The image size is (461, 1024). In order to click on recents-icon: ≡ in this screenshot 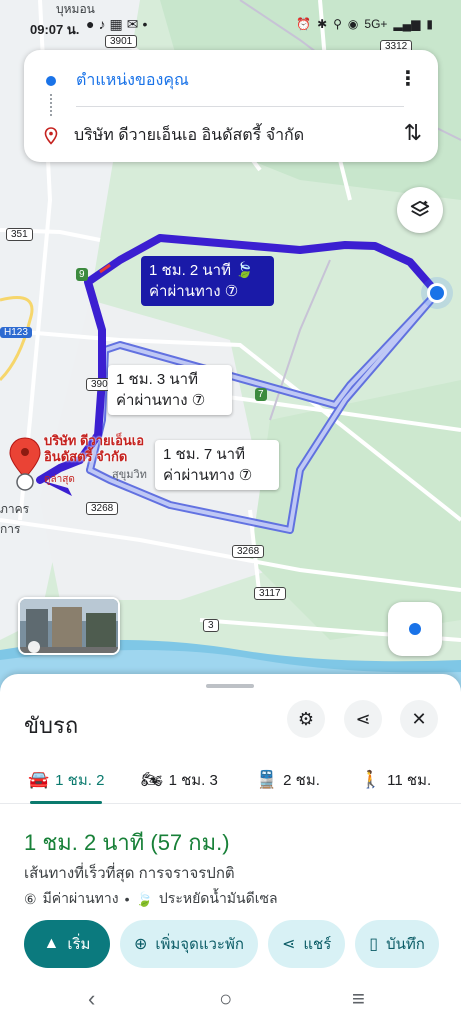, I will do `click(358, 998)`.